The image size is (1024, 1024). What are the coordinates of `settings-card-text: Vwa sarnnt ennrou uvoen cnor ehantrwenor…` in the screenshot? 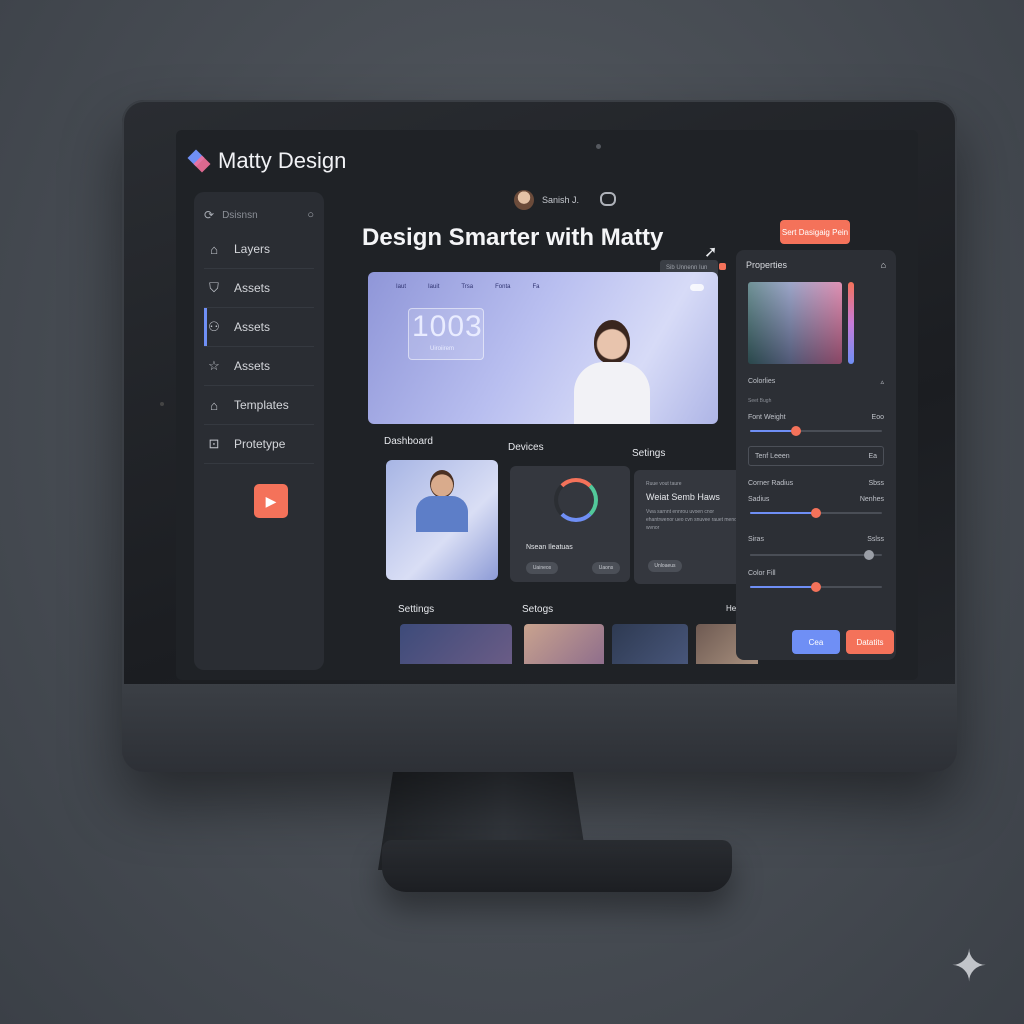 It's located at (691, 520).